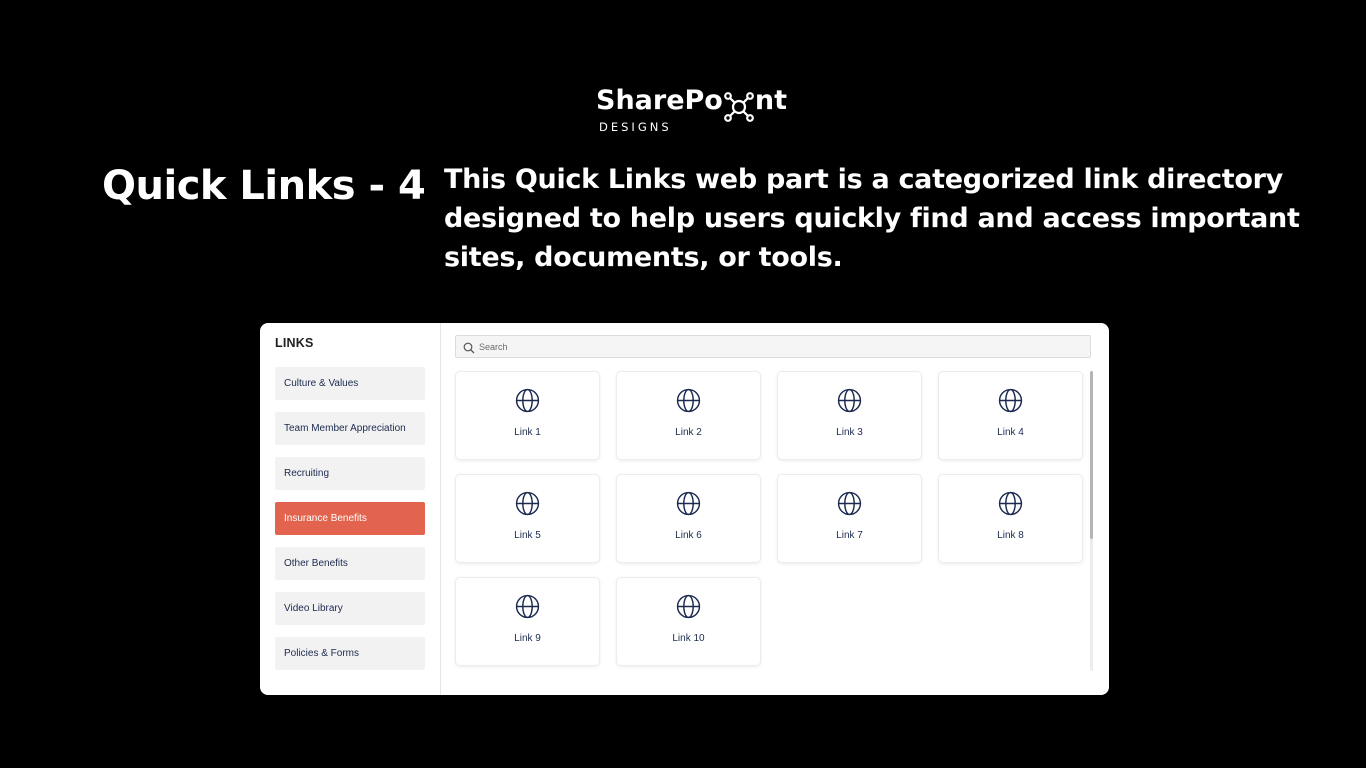 The height and width of the screenshot is (768, 1366). Describe the element at coordinates (849, 432) in the screenshot. I see `link-label: Link 3` at that location.